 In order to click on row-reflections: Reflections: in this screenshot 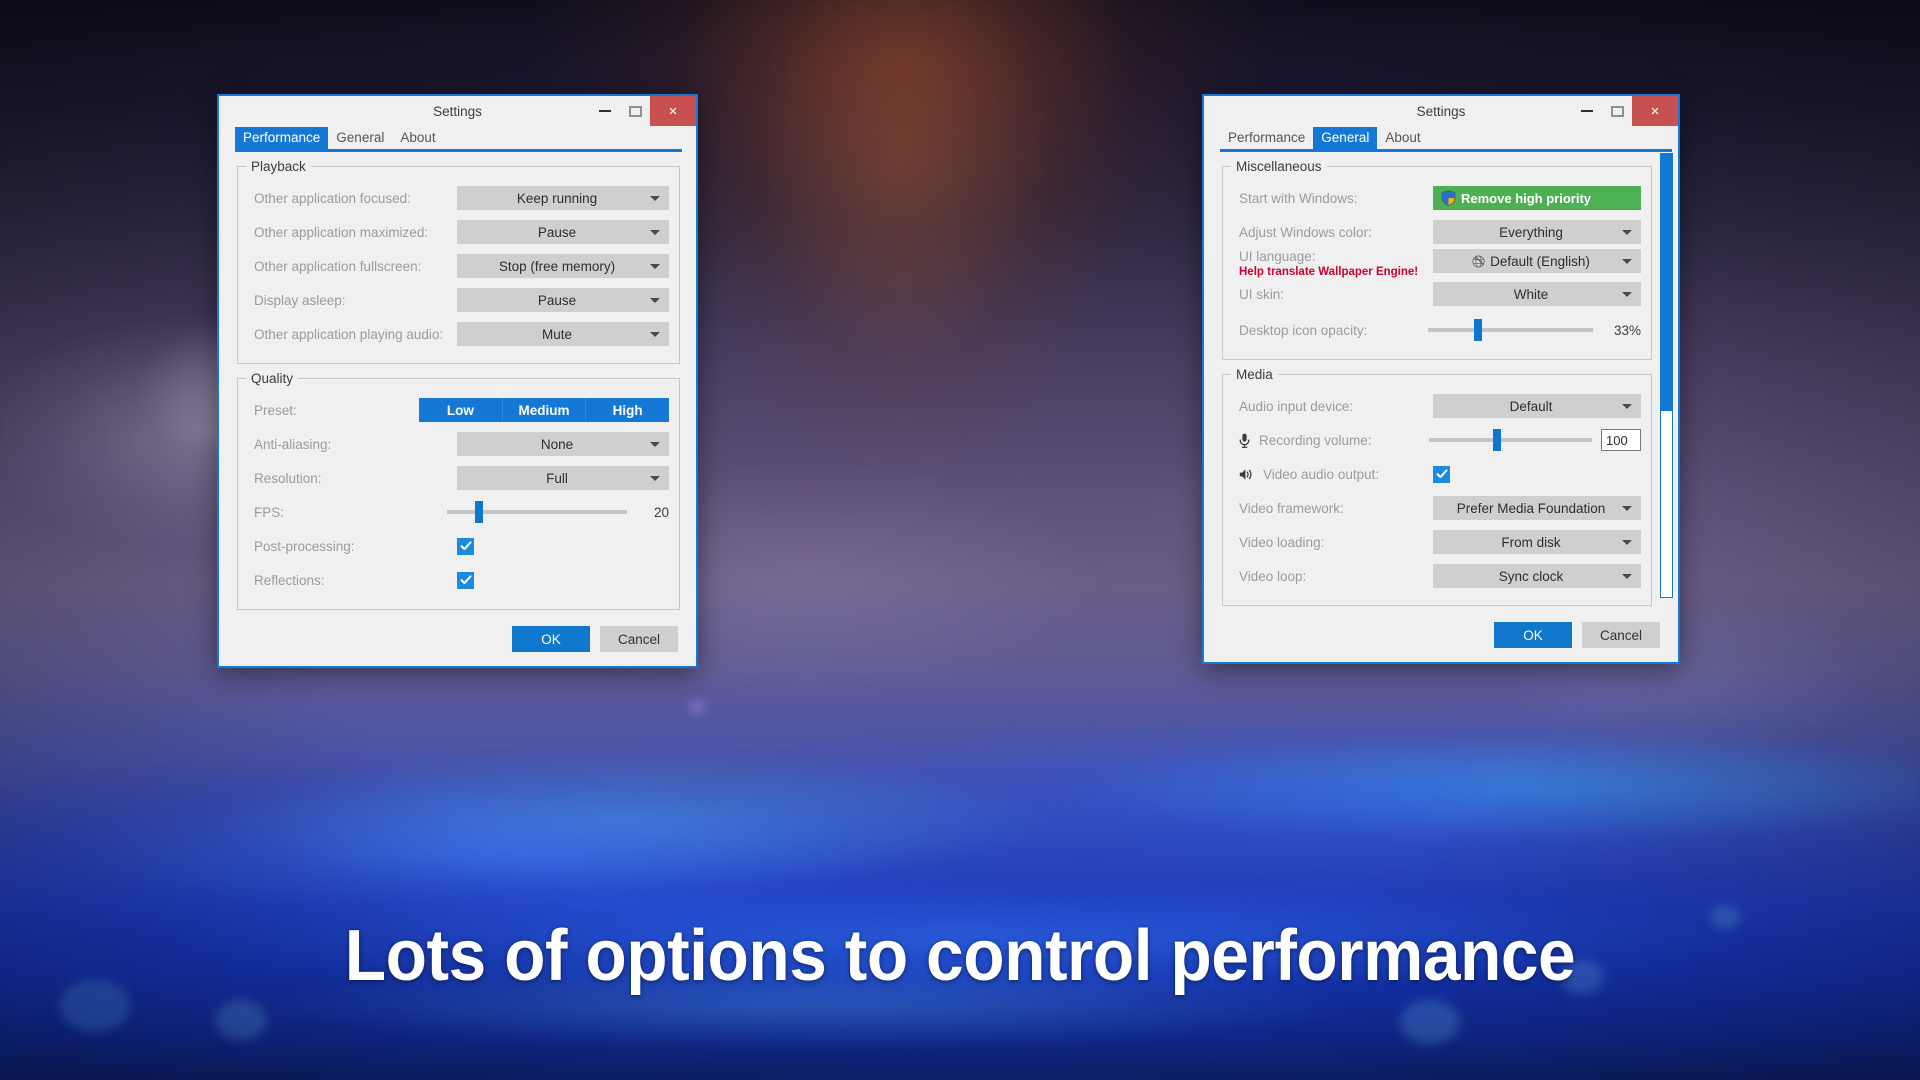, I will do `click(458, 580)`.